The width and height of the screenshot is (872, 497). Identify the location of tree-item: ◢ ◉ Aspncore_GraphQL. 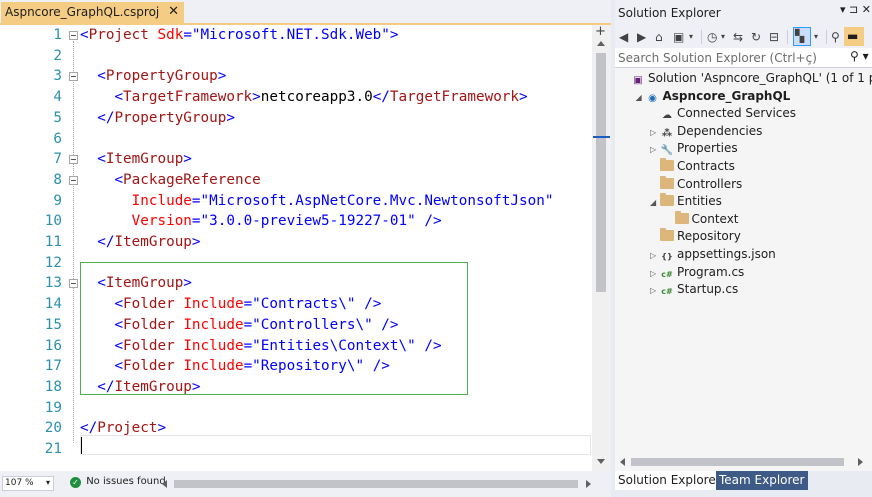
(713, 96).